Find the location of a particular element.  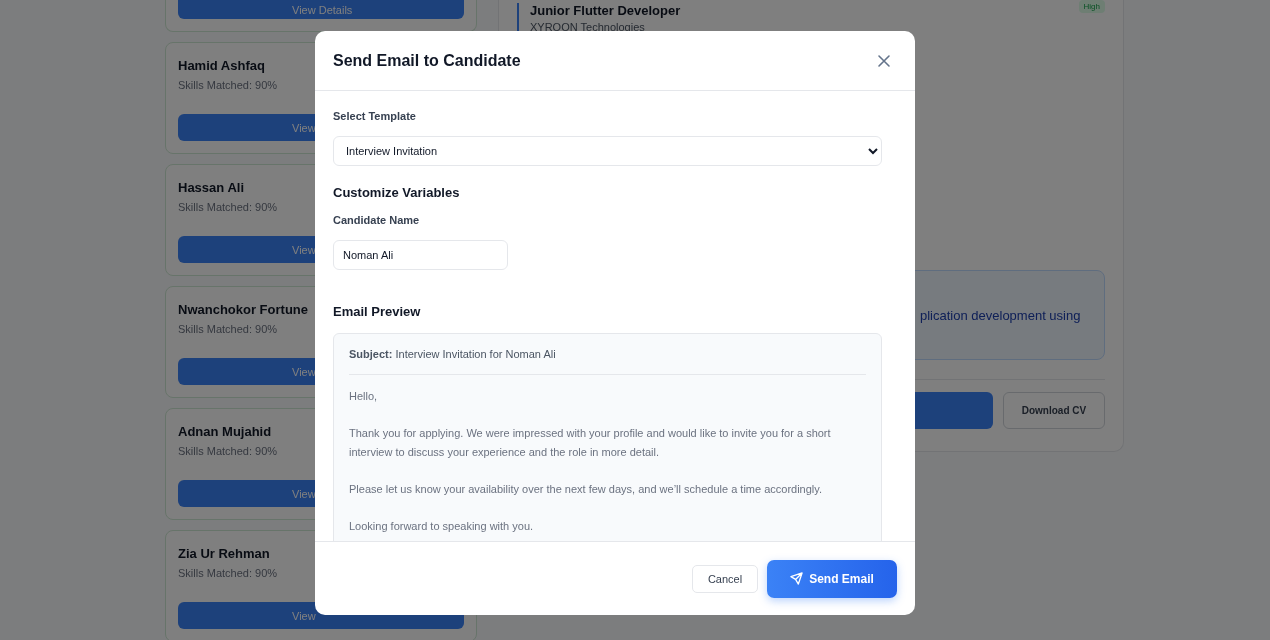

email-paragraph: Hello, is located at coordinates (364, 396).